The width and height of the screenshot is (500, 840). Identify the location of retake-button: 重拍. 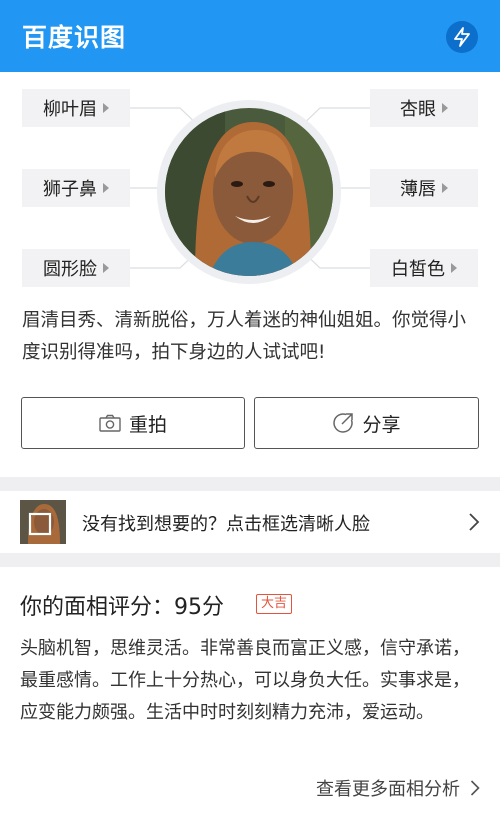
(133, 423).